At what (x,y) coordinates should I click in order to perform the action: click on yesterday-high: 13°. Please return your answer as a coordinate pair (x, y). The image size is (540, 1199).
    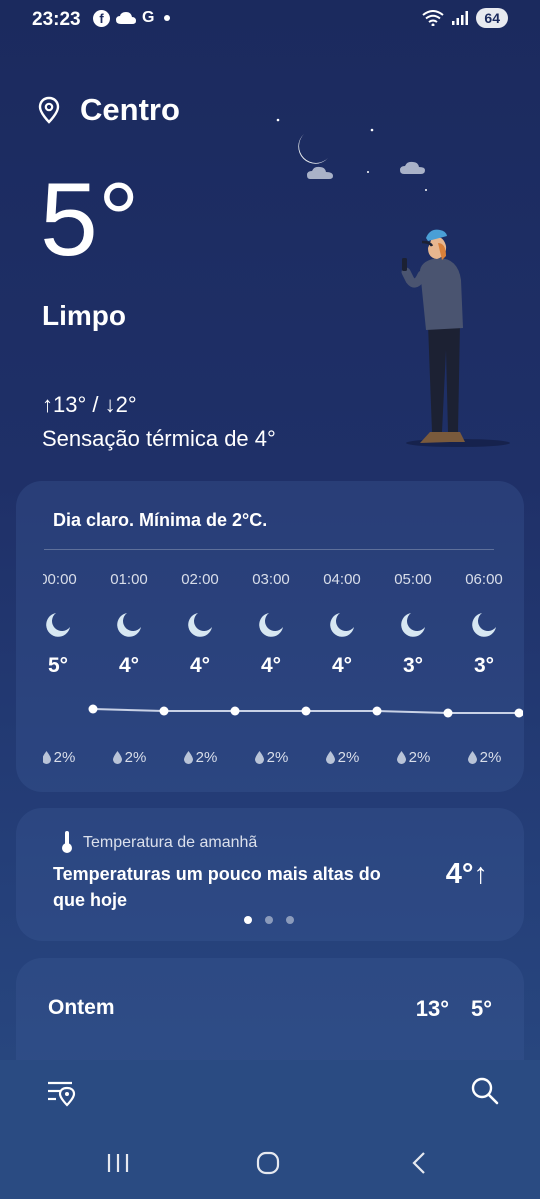
    Looking at the image, I should click on (432, 1008).